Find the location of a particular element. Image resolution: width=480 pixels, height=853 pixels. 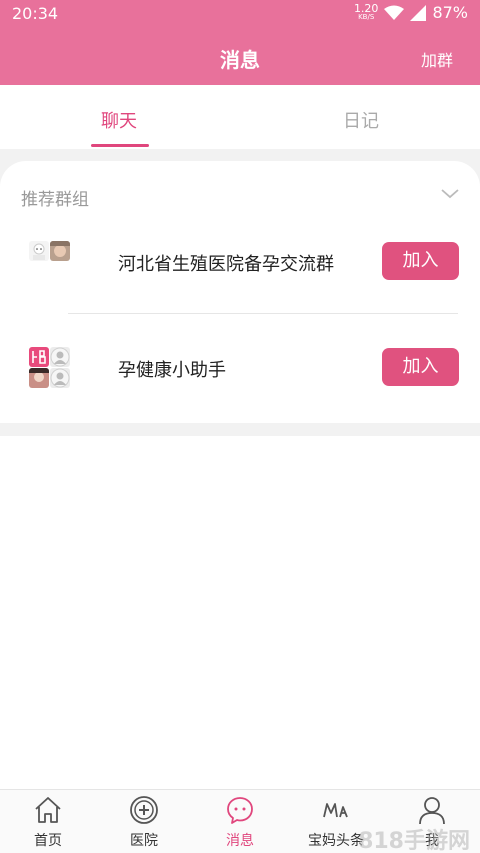

nav-item-messages: 消息 is located at coordinates (240, 821).